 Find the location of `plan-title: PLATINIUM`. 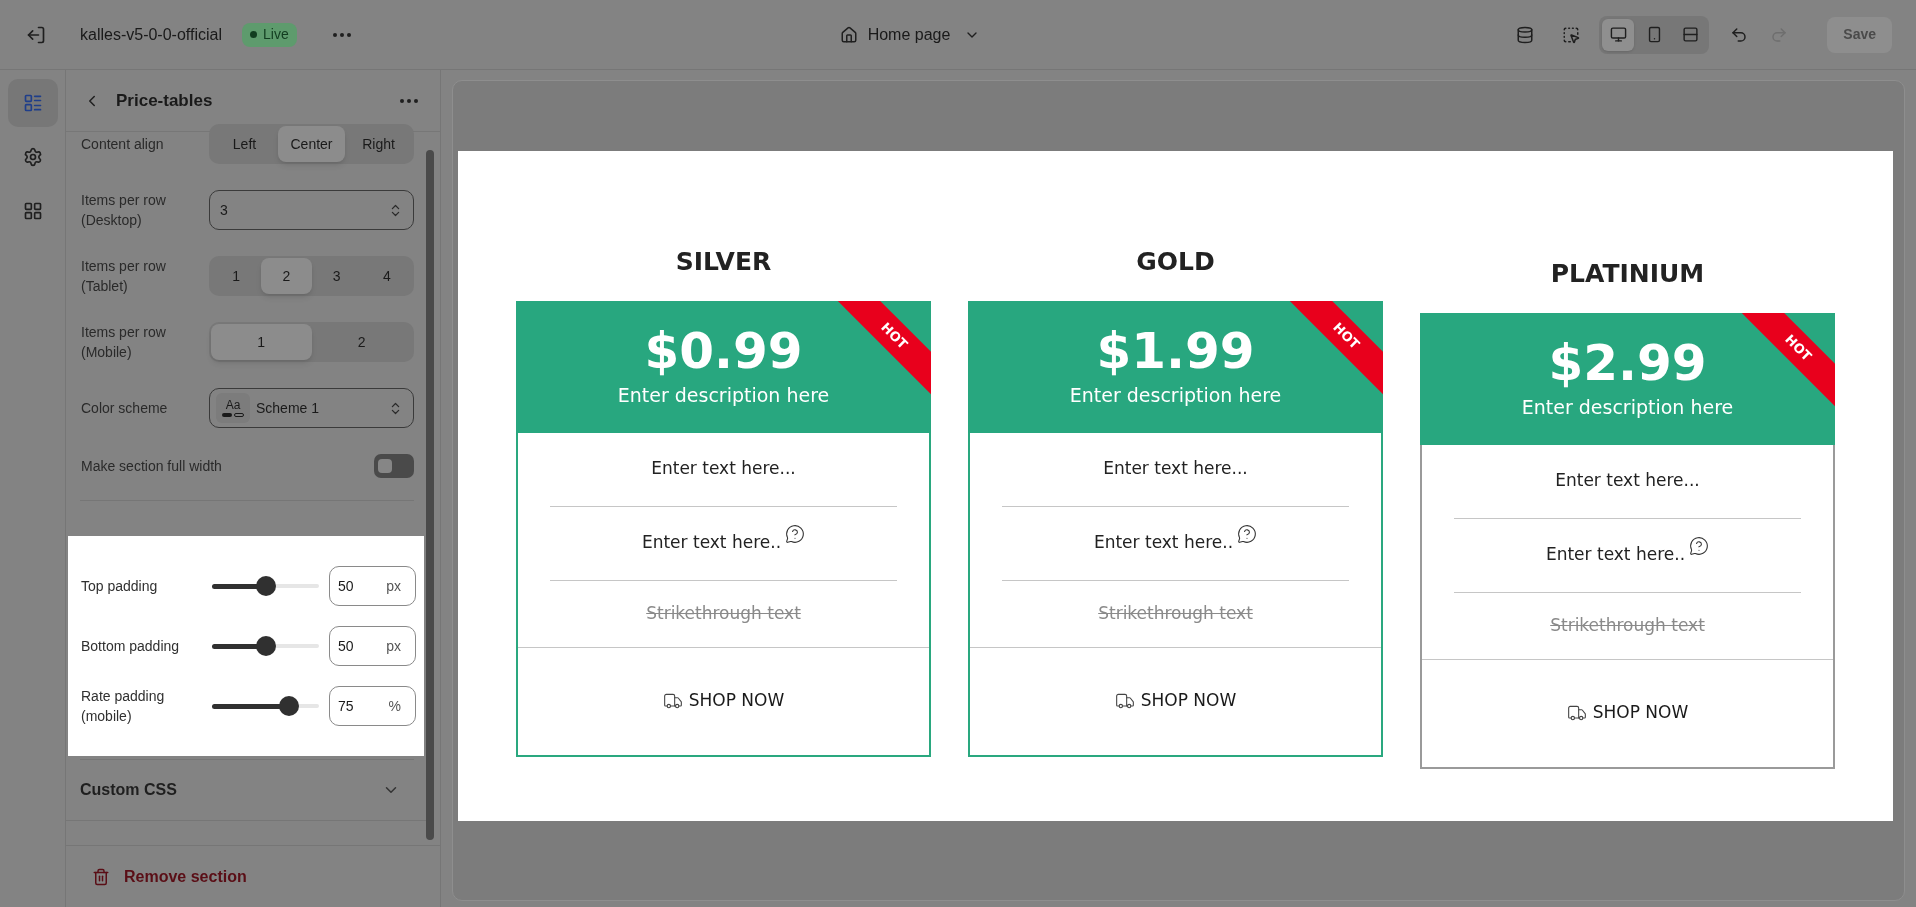

plan-title: PLATINIUM is located at coordinates (1627, 274).